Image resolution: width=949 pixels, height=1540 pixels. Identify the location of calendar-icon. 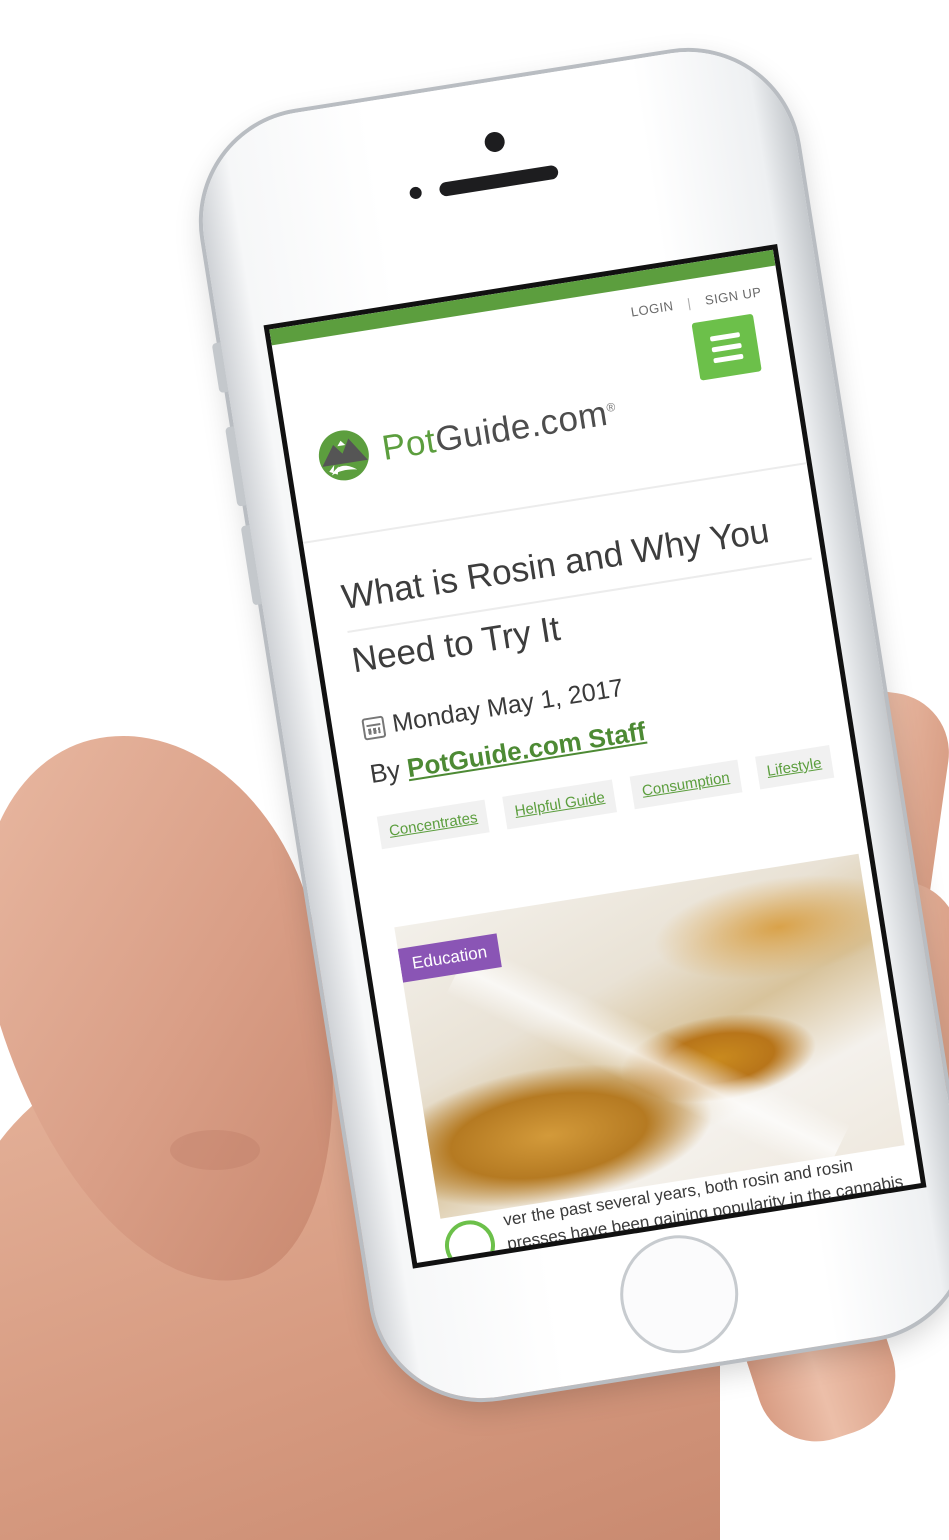
(374, 727).